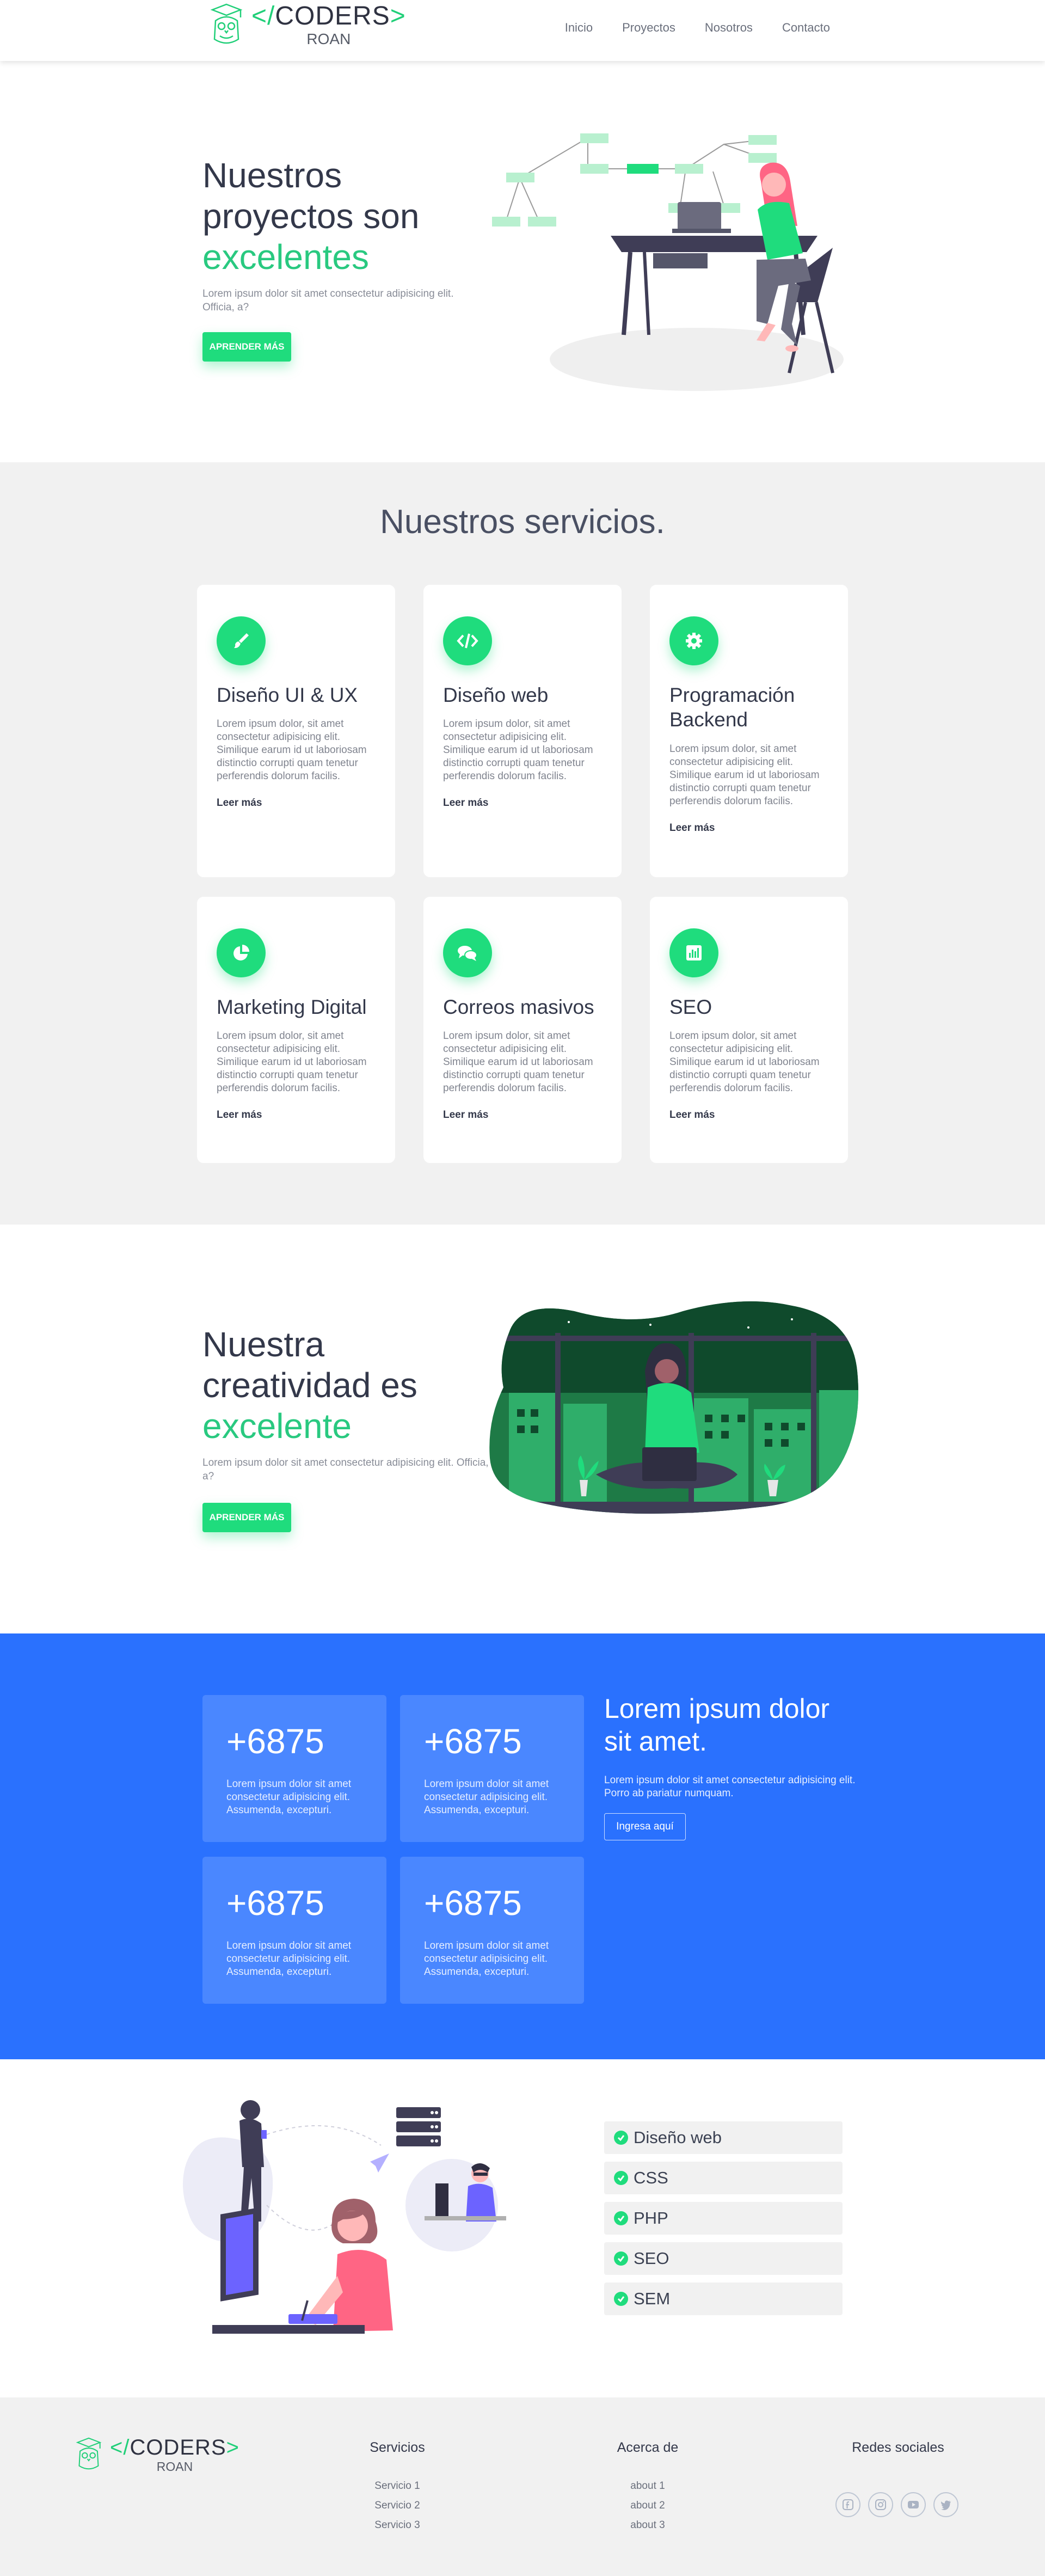 The width and height of the screenshot is (1045, 2576). What do you see at coordinates (310, 1385) in the screenshot?
I see `creativity-title: Nuestra creatividad es excelente` at bounding box center [310, 1385].